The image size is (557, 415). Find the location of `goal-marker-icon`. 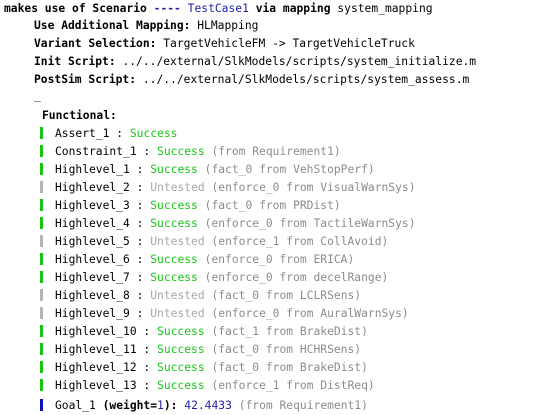

goal-marker-icon is located at coordinates (41, 405).